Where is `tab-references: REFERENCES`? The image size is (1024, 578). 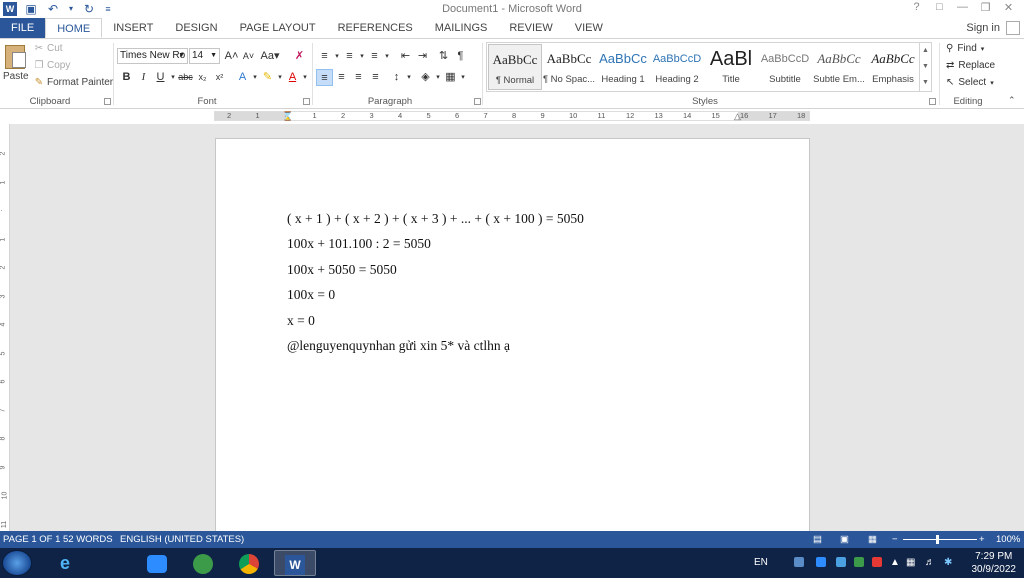 tab-references: REFERENCES is located at coordinates (375, 28).